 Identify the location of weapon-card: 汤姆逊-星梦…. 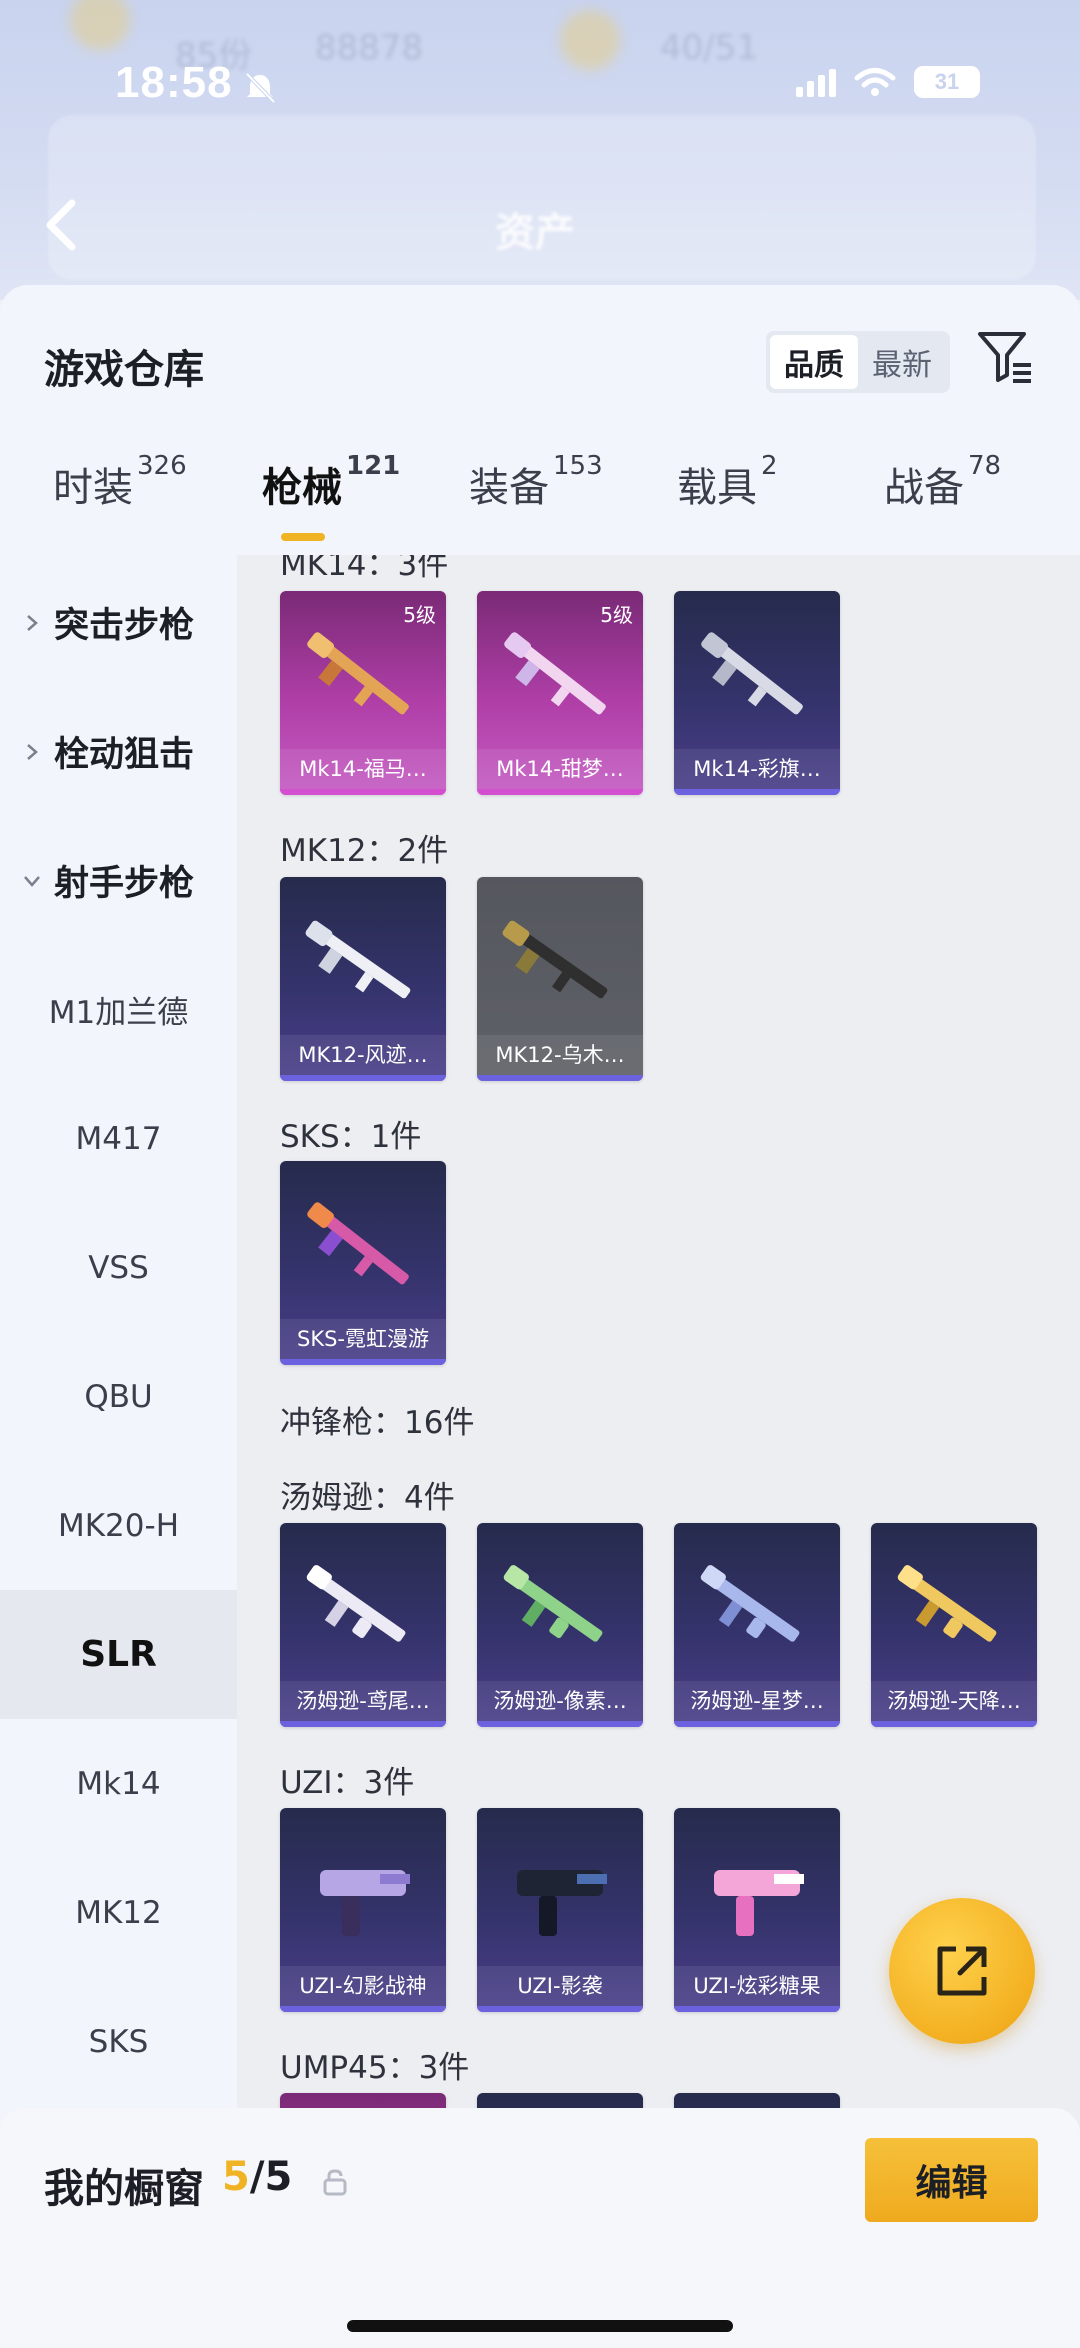
(757, 1625).